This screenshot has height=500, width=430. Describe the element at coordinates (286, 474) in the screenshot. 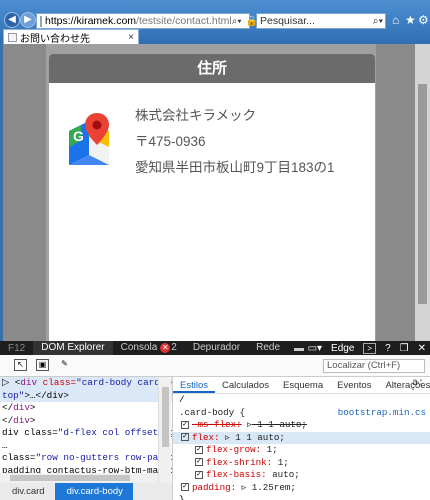

I see `property-value: auto;` at that location.